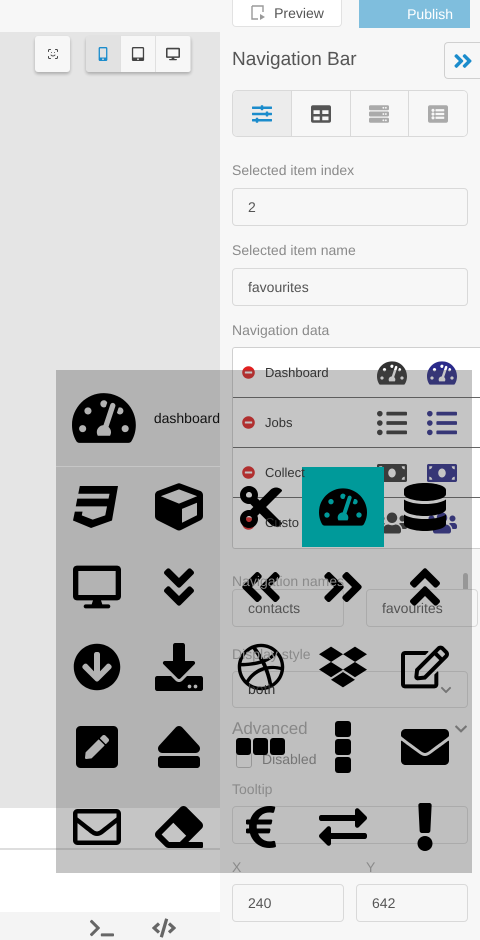 The width and height of the screenshot is (480, 940). What do you see at coordinates (289, 759) in the screenshot?
I see `checkbox-label: Disabled` at bounding box center [289, 759].